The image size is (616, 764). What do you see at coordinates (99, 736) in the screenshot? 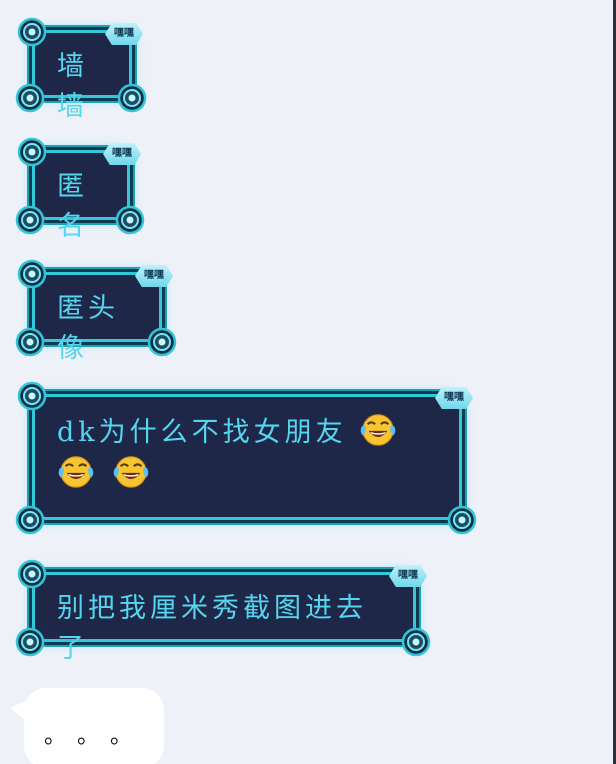
I see `message-text: 。。。` at bounding box center [99, 736].